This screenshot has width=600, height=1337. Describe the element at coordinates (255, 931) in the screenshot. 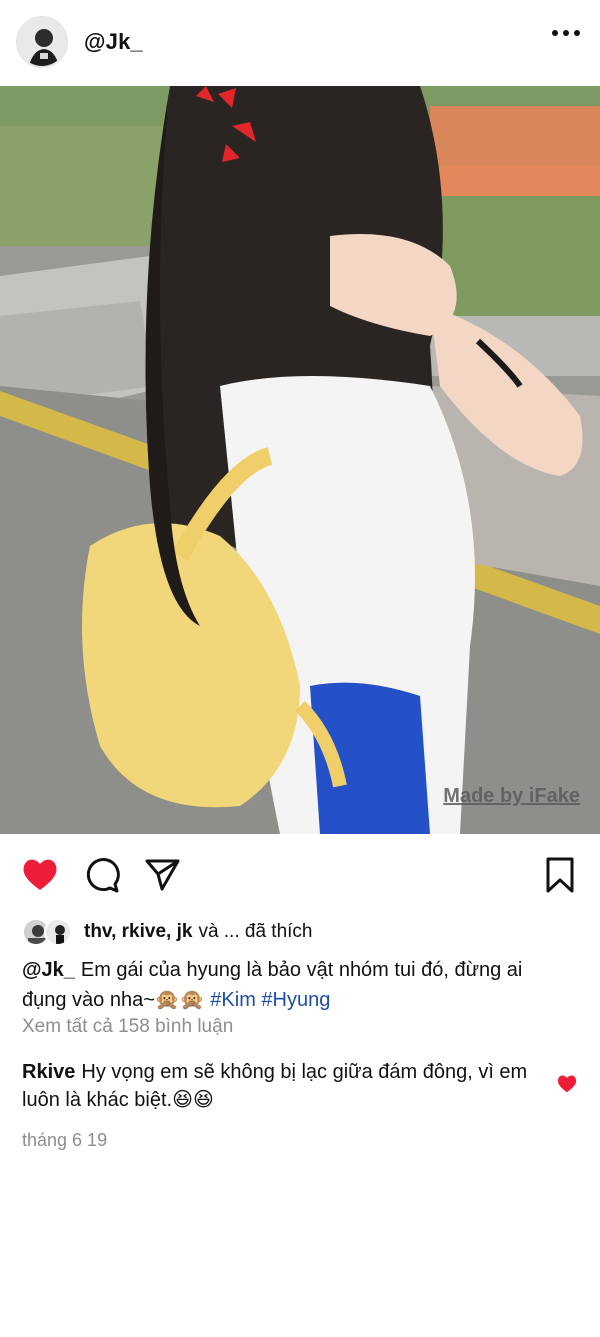

I see `likes-suffix: và ... đã thích` at that location.